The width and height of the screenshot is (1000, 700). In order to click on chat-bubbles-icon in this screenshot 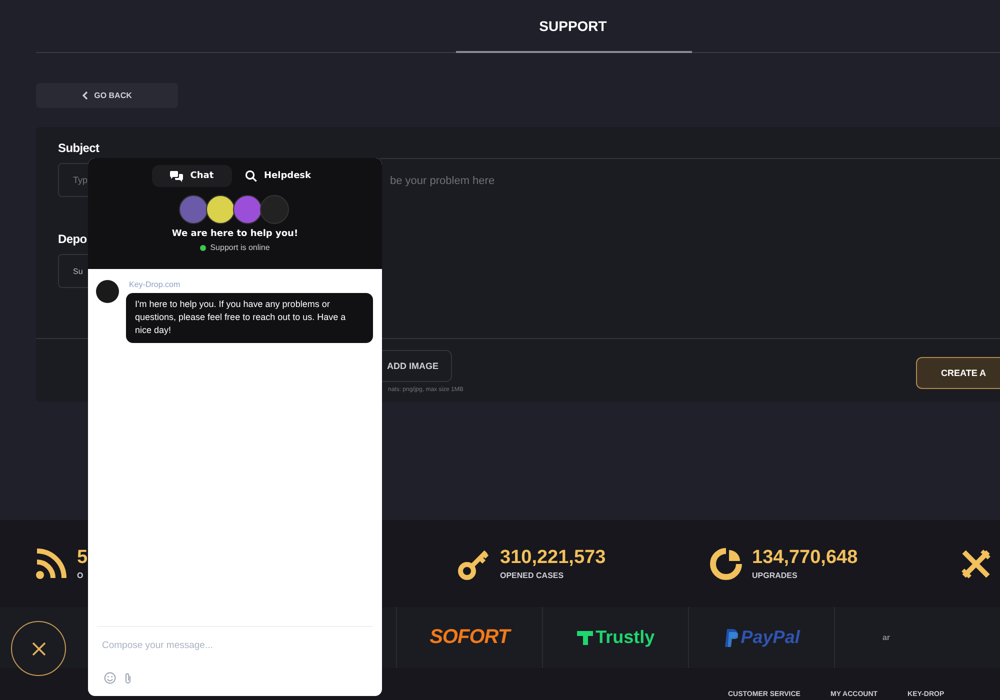, I will do `click(177, 176)`.